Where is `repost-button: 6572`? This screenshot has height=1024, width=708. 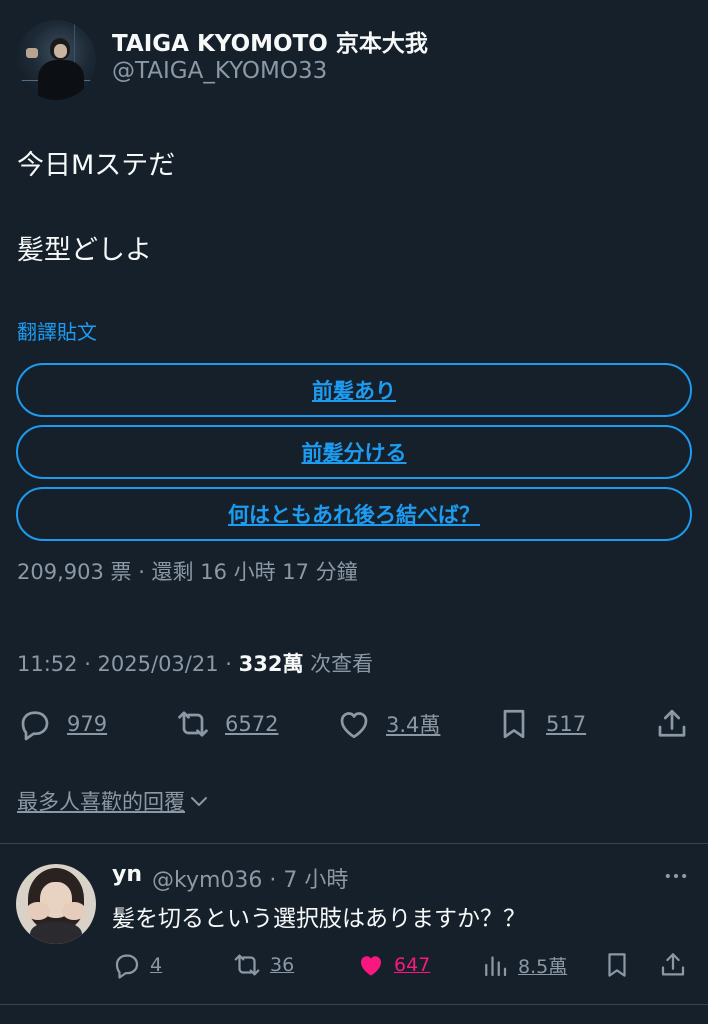
repost-button: 6572 is located at coordinates (226, 724).